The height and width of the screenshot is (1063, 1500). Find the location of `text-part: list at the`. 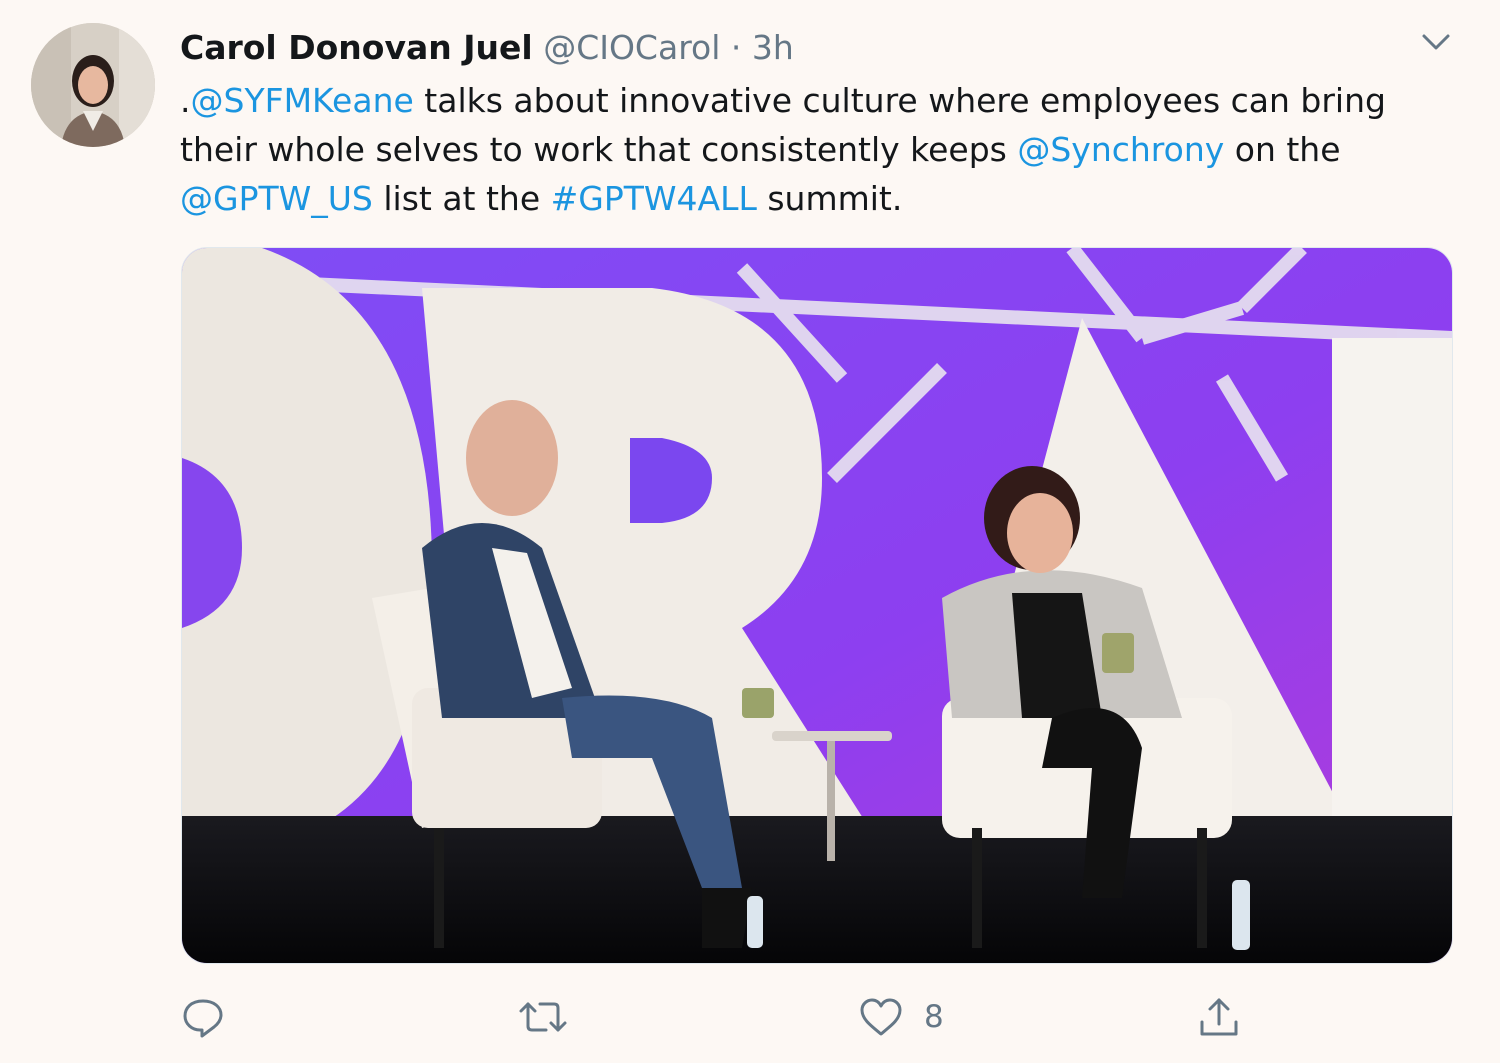

text-part: list at the is located at coordinates (461, 198).